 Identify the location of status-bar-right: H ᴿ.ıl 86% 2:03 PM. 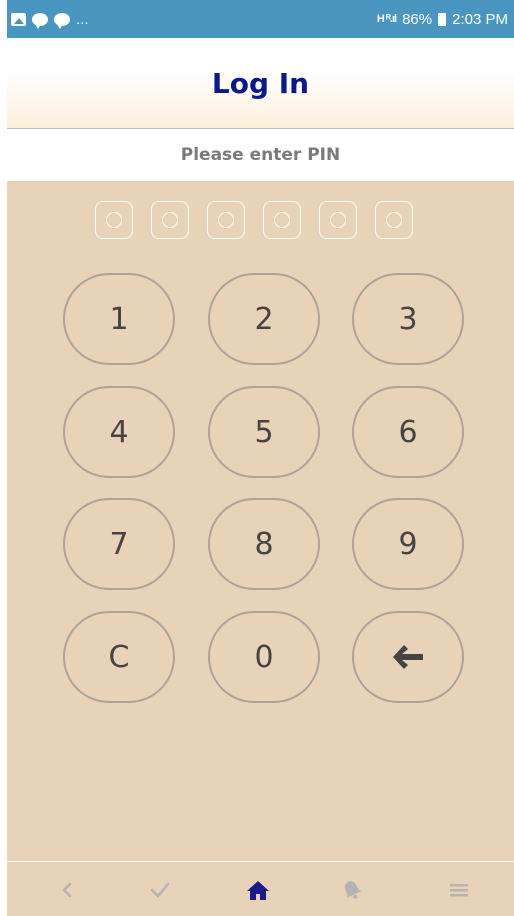
(442, 19).